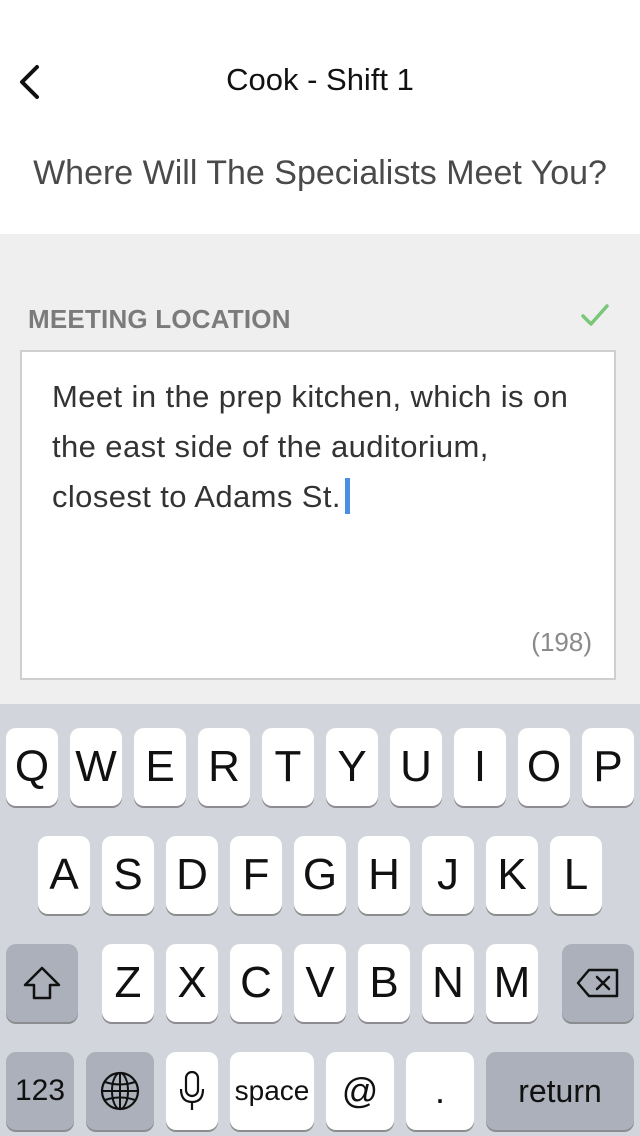 The width and height of the screenshot is (640, 1136). I want to click on backspace-key, so click(598, 983).